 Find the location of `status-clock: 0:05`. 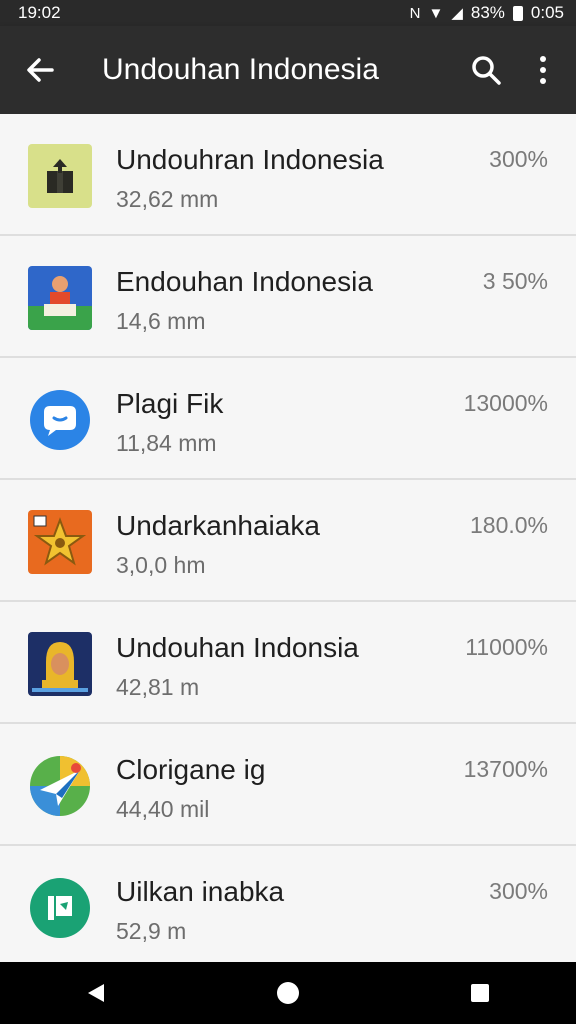

status-clock: 0:05 is located at coordinates (547, 12).